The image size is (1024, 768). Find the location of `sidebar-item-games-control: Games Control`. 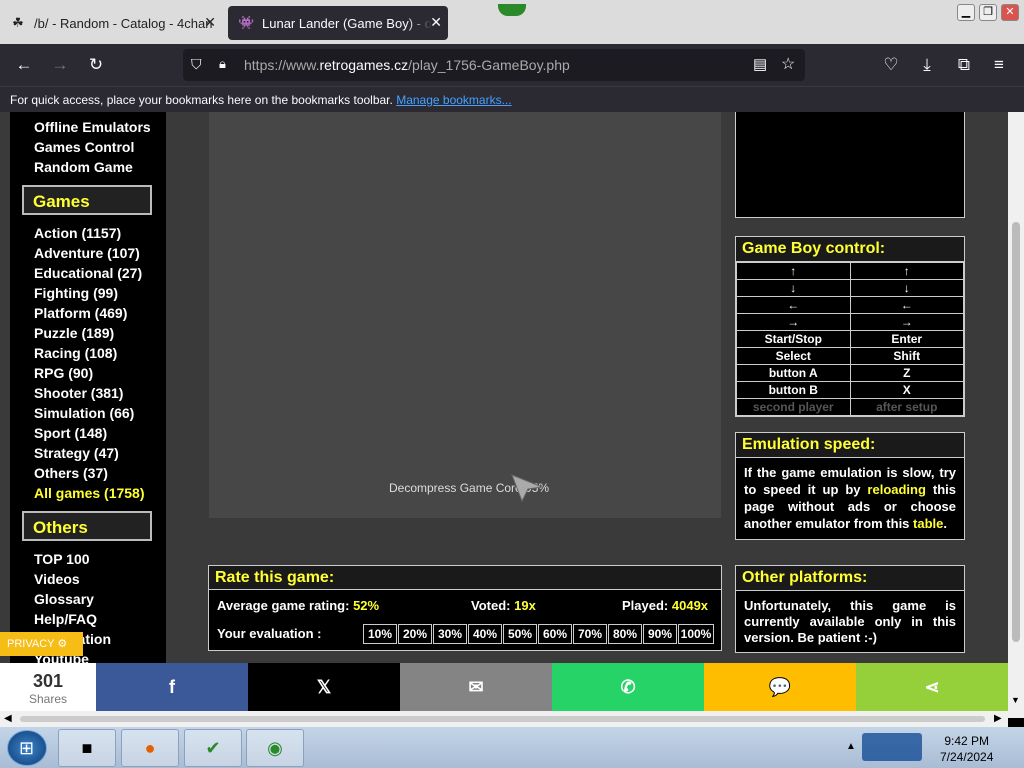

sidebar-item-games-control: Games Control is located at coordinates (84, 147).